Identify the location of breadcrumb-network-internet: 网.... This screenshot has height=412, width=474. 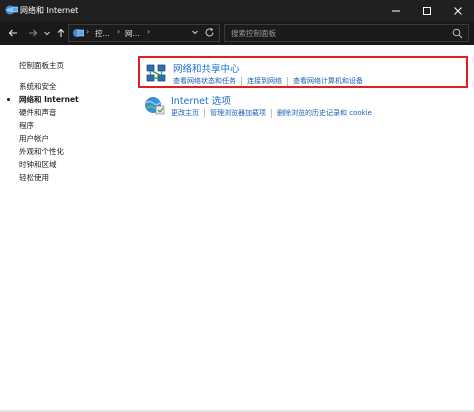
(132, 33).